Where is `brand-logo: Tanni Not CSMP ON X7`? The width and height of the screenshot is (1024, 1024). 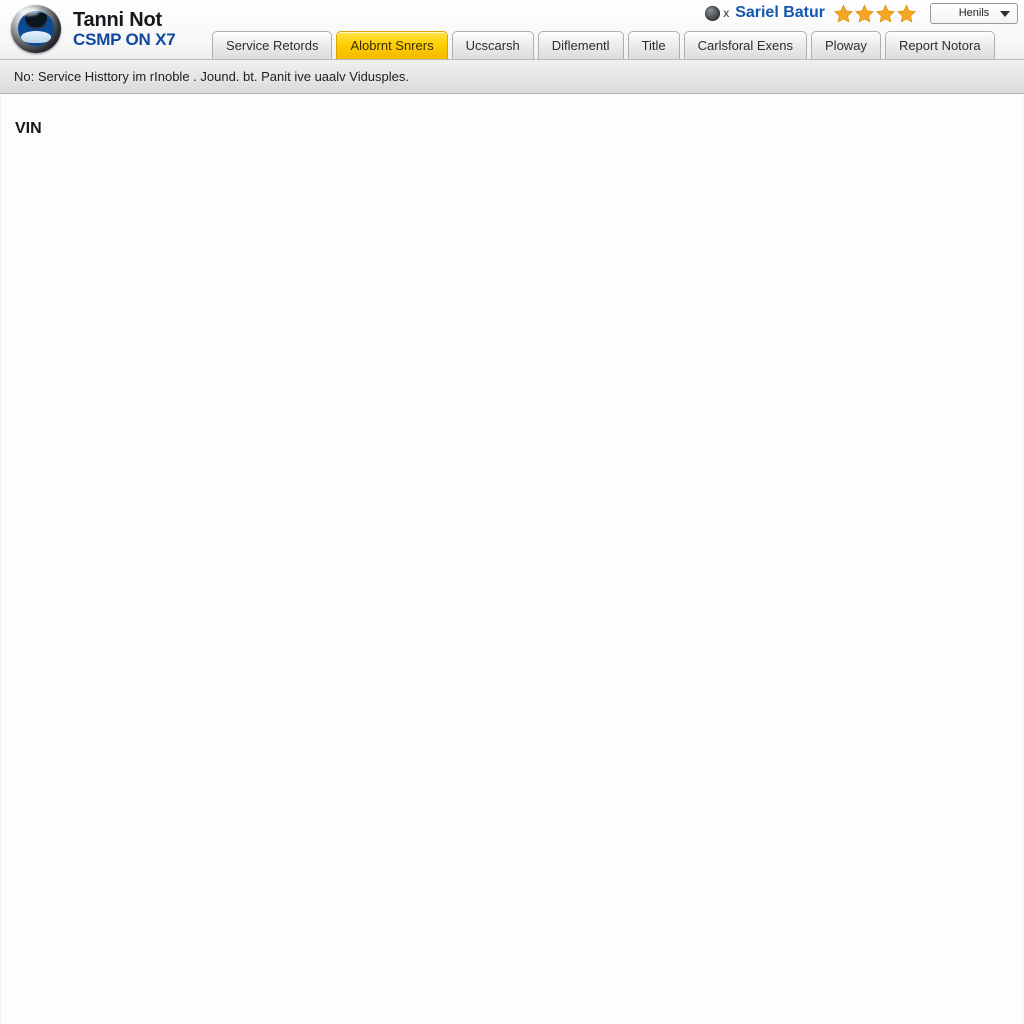 brand-logo: Tanni Not CSMP ON X7 is located at coordinates (92, 29).